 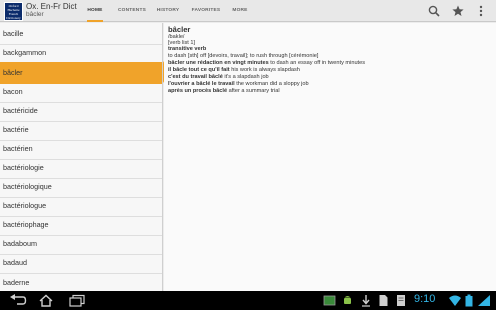 I want to click on screenshot-notification-icon, so click(x=329, y=300).